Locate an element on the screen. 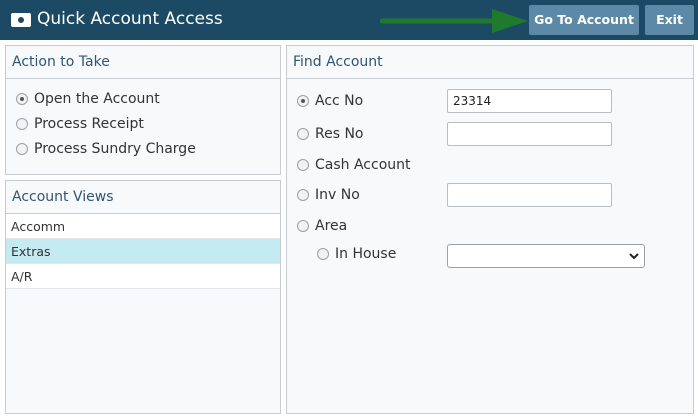 This screenshot has height=419, width=698. radio-label: In House is located at coordinates (366, 254).